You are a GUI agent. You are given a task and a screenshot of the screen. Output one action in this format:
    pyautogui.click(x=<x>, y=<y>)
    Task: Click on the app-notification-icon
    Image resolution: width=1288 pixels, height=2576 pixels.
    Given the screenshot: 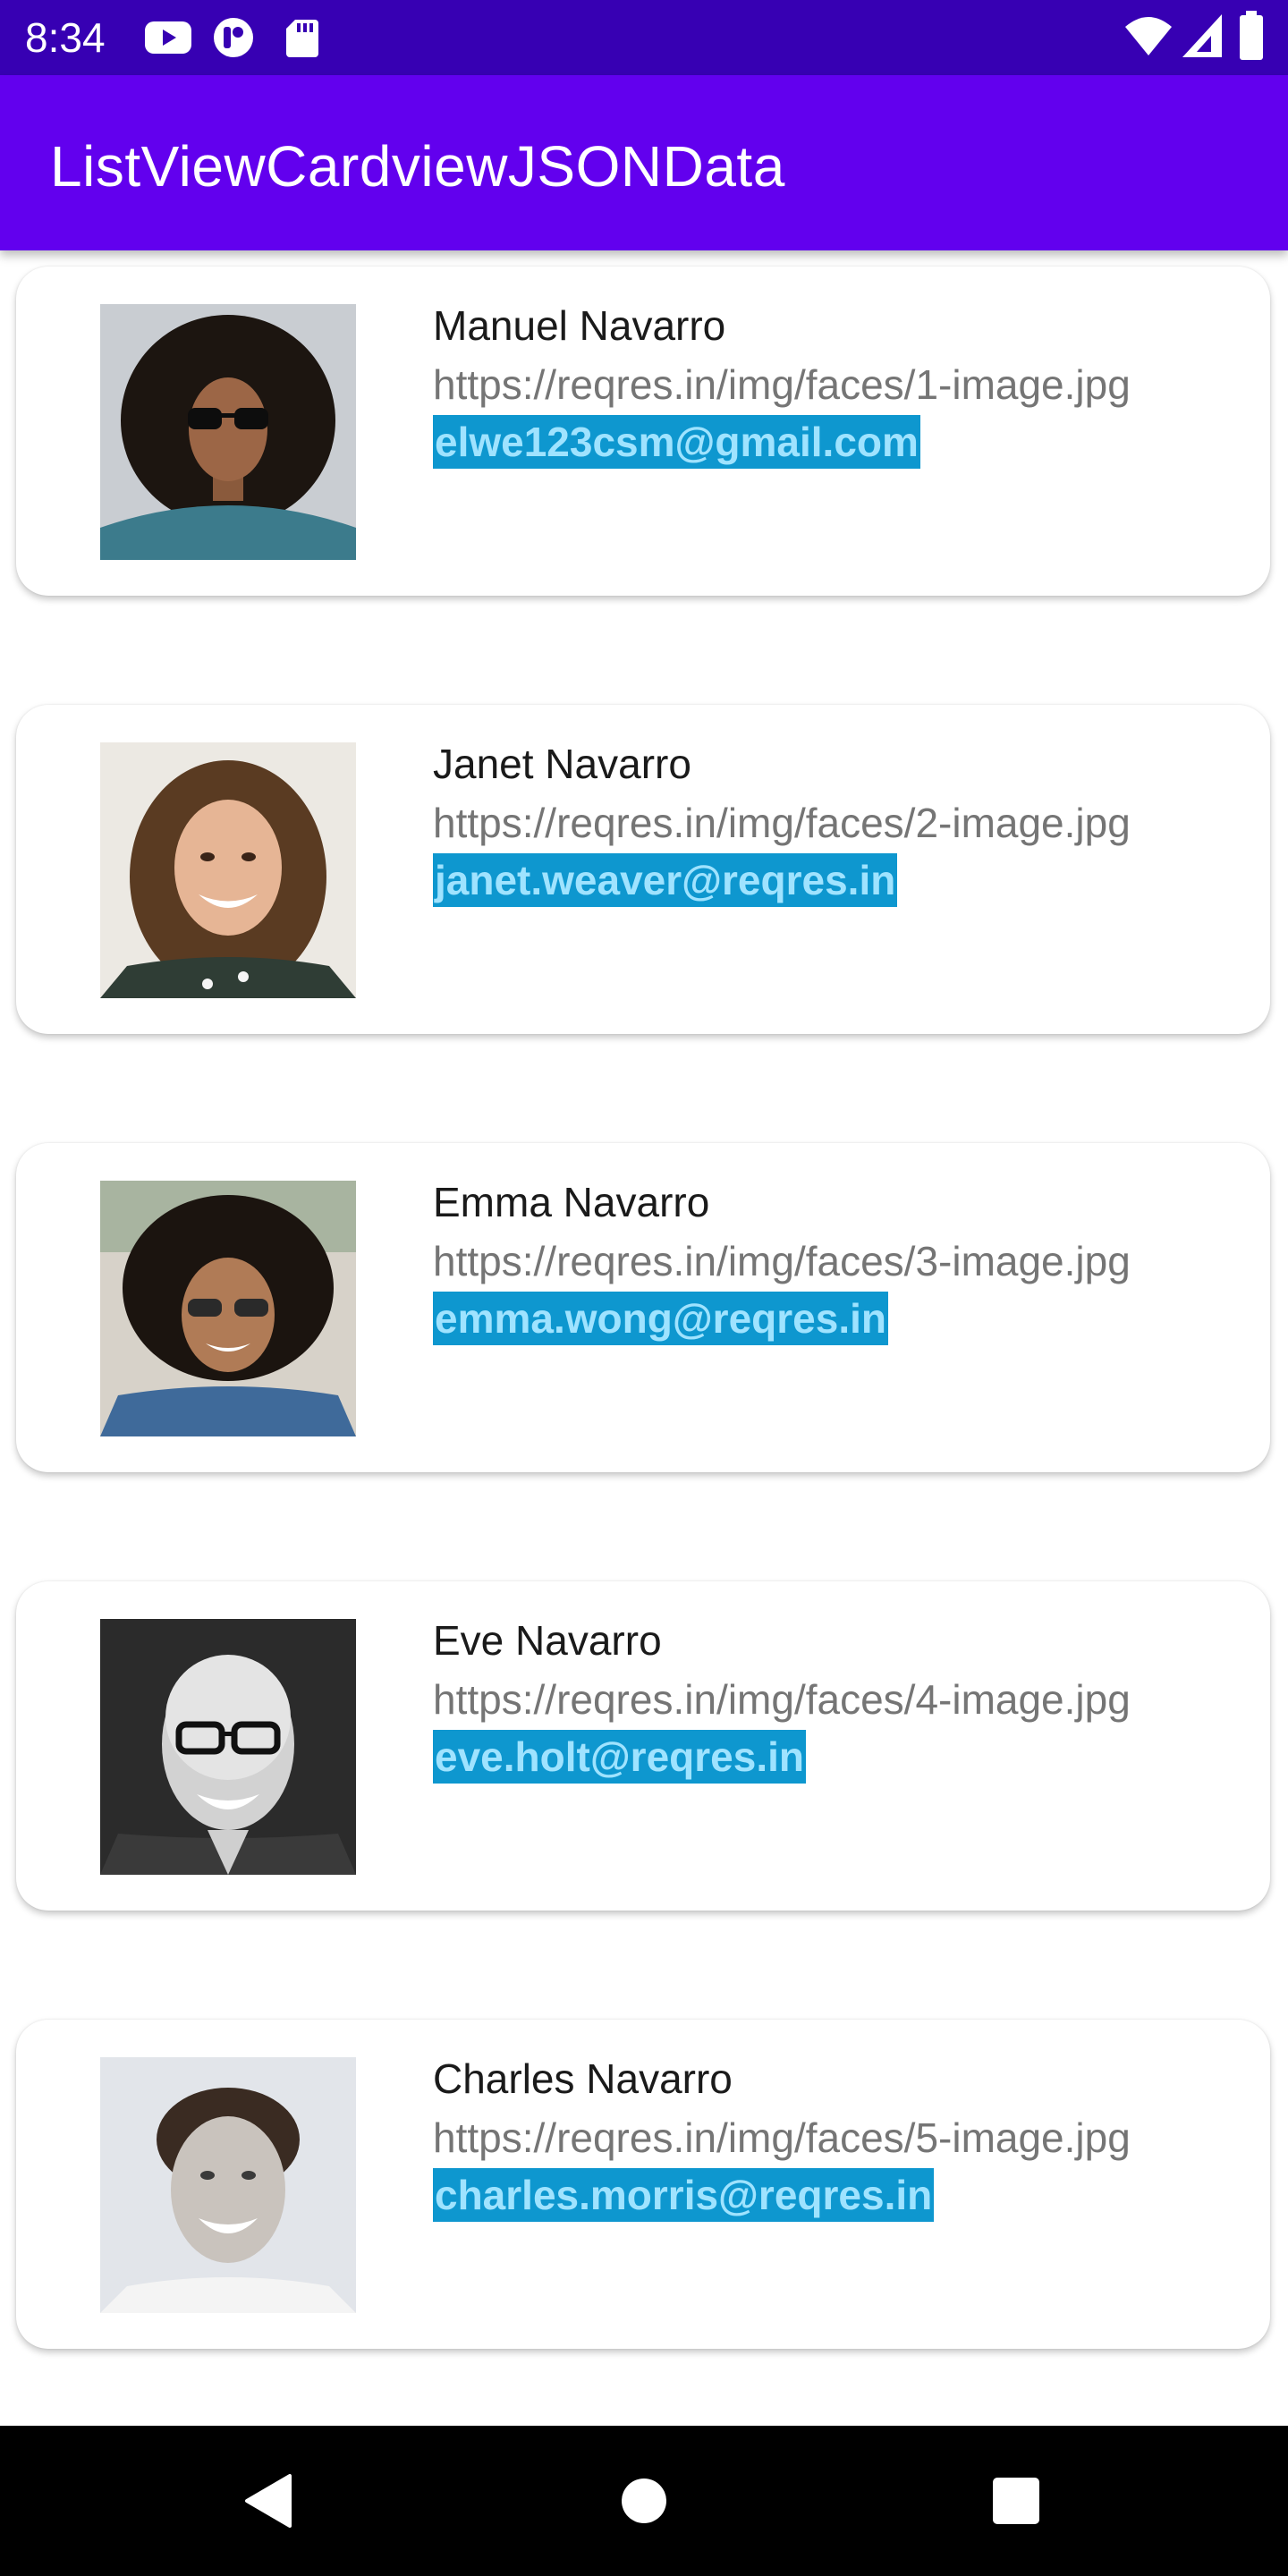 What is the action you would take?
    pyautogui.click(x=233, y=37)
    